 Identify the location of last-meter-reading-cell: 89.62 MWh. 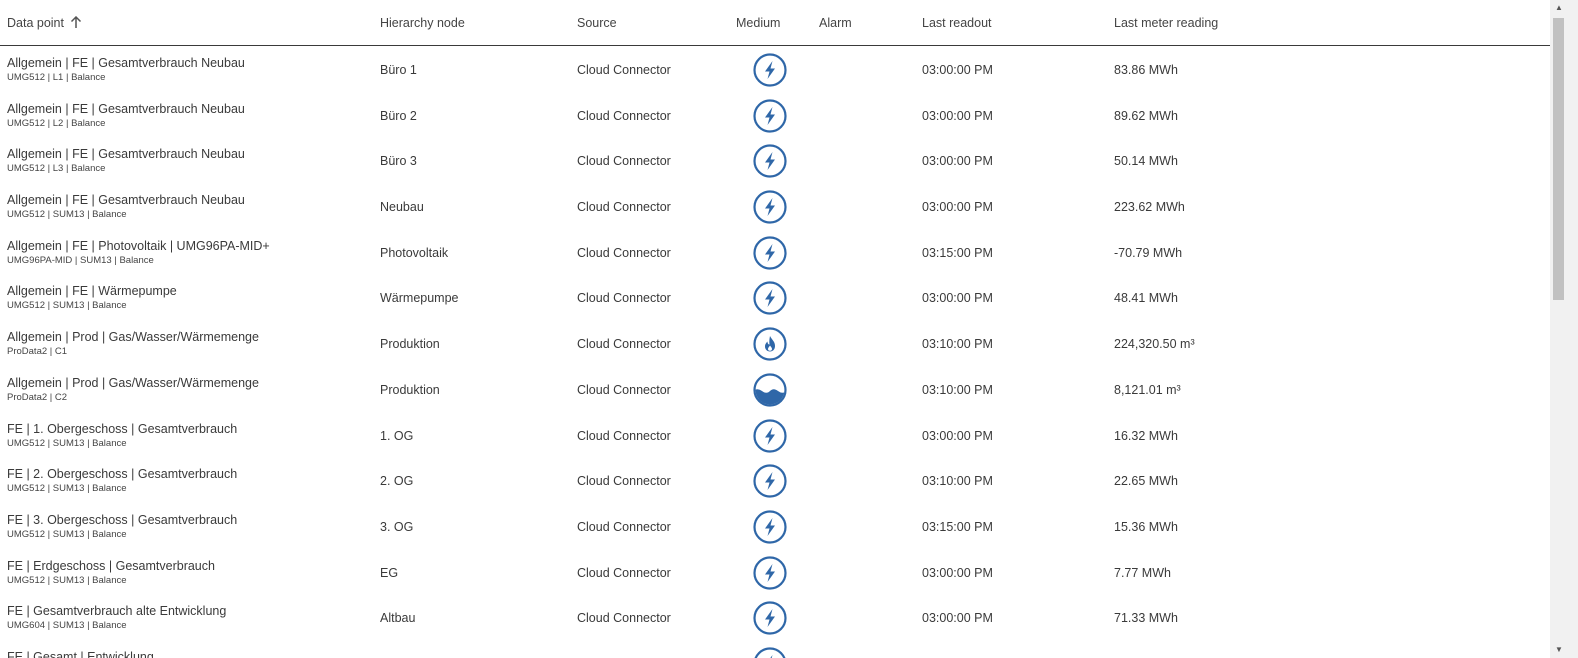
(1146, 115).